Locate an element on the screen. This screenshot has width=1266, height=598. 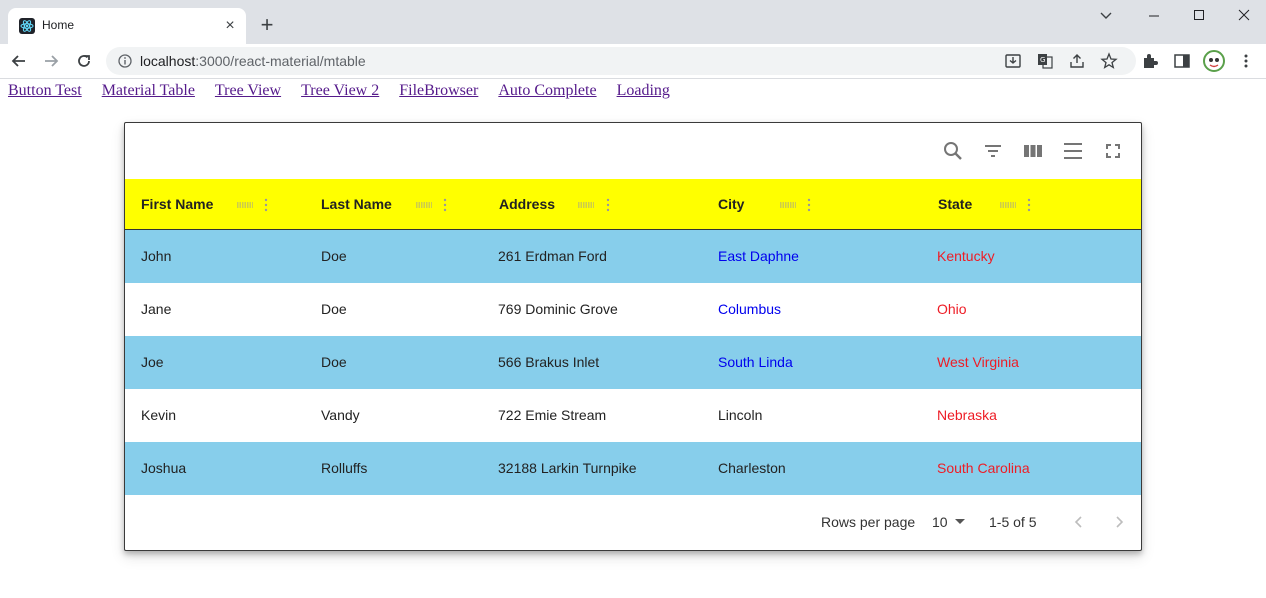
address-bar: localhost:3000/react-material/mtable G is located at coordinates (621, 61).